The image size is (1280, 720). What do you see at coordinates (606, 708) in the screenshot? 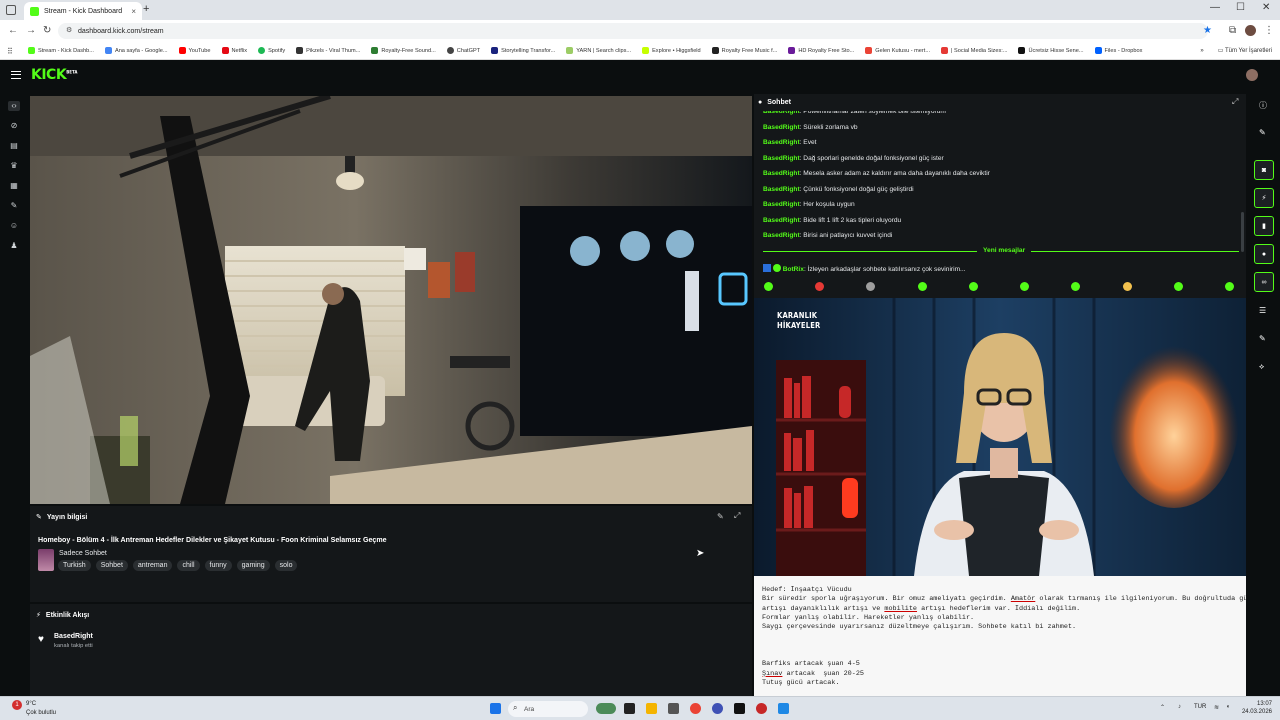
I see `taskbar-widget-icon` at bounding box center [606, 708].